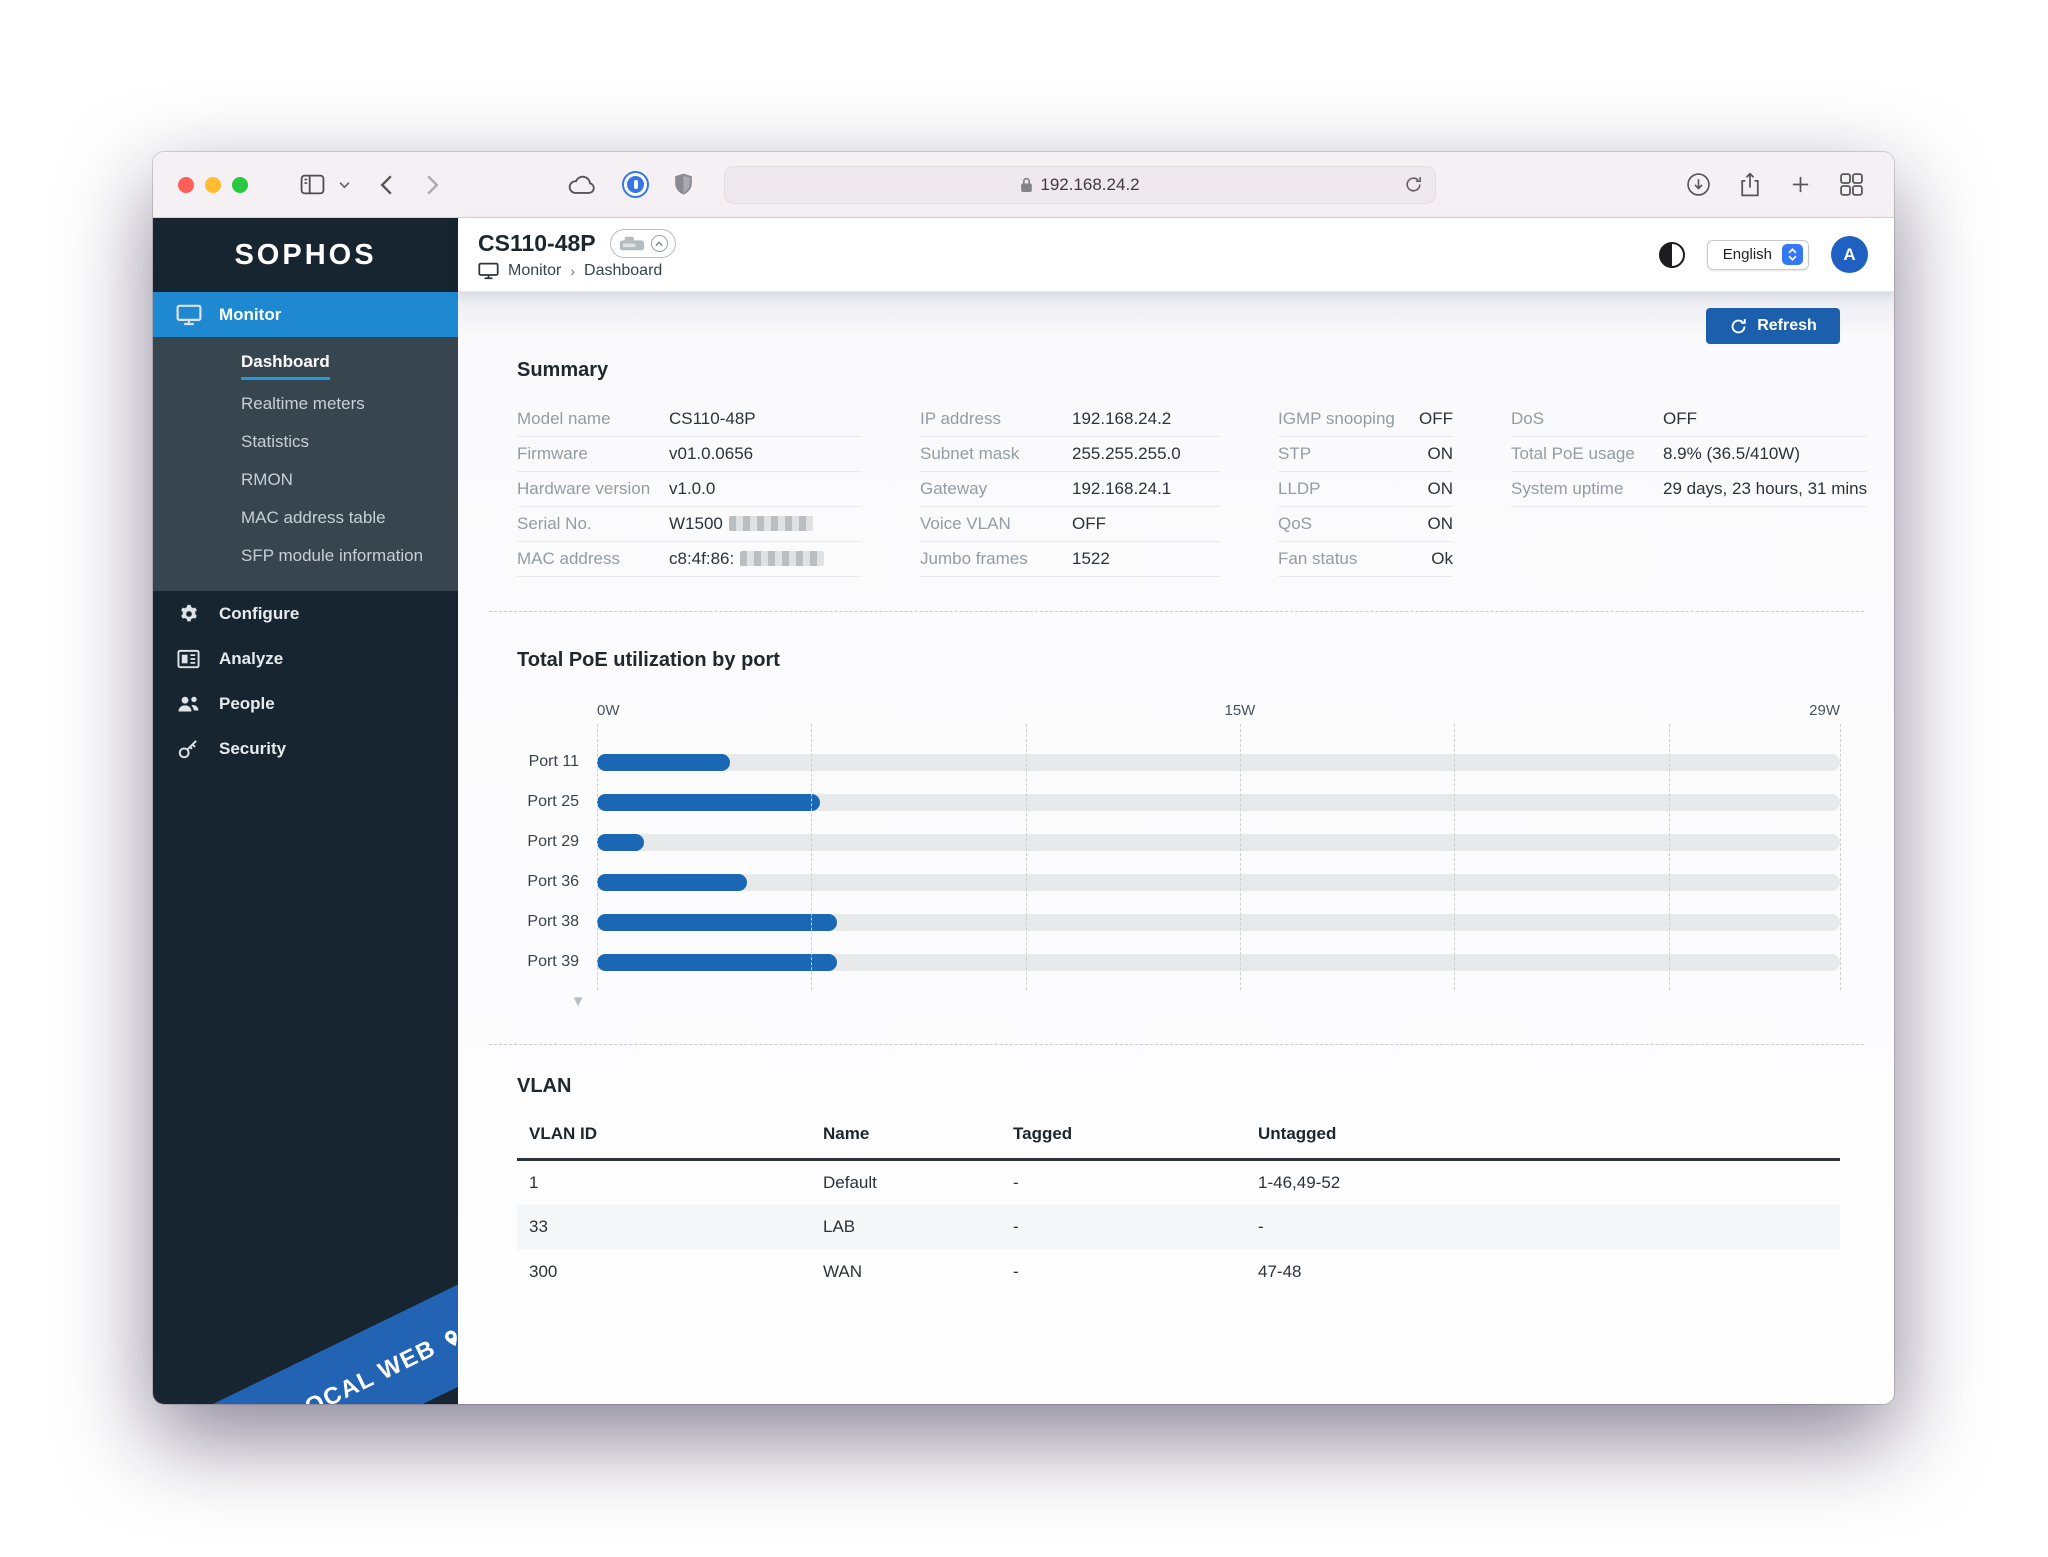 The width and height of the screenshot is (2048, 1557). I want to click on downloads-icon, so click(1698, 184).